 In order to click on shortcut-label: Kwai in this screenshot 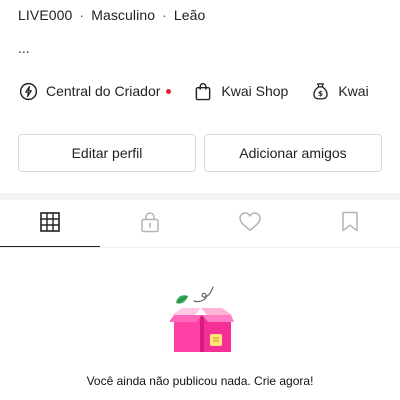, I will do `click(353, 91)`.